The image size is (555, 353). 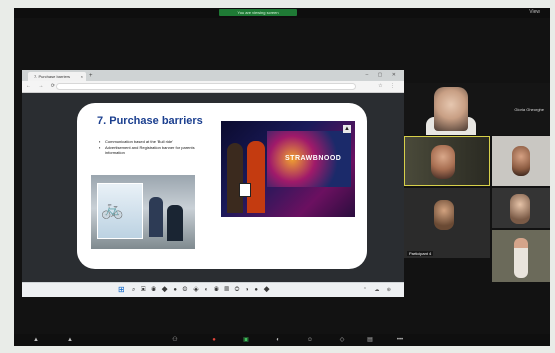 I want to click on record-icon: ◐, so click(x=278, y=340).